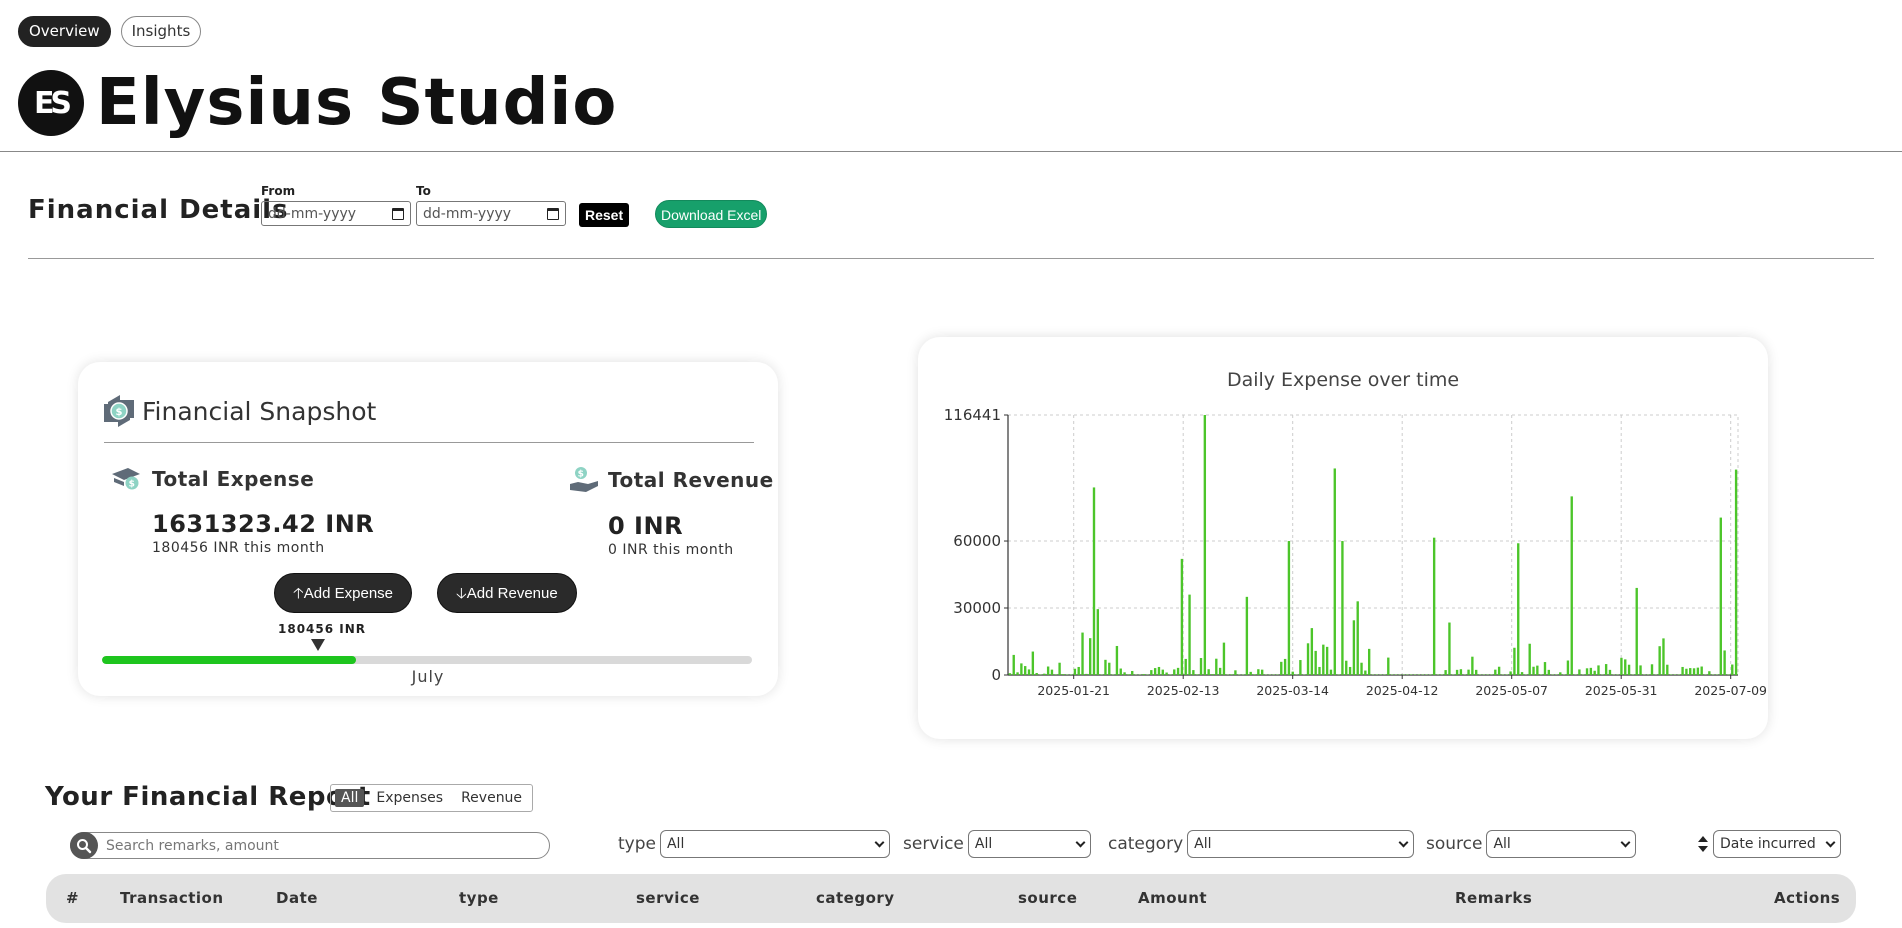  I want to click on total-expense-header: $ Total Expense, so click(242, 479).